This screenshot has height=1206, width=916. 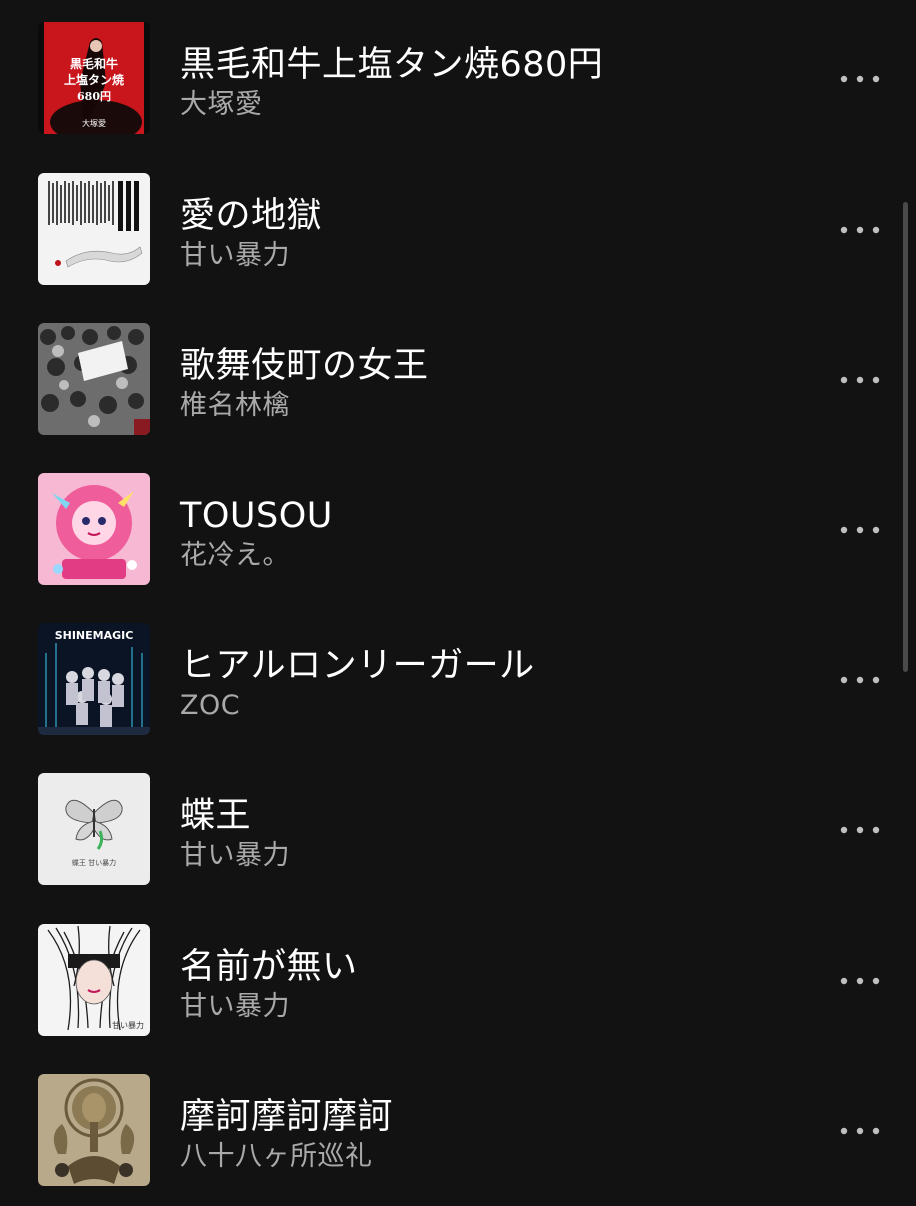 I want to click on track-title: 歌舞伎町の女王, so click(x=304, y=366).